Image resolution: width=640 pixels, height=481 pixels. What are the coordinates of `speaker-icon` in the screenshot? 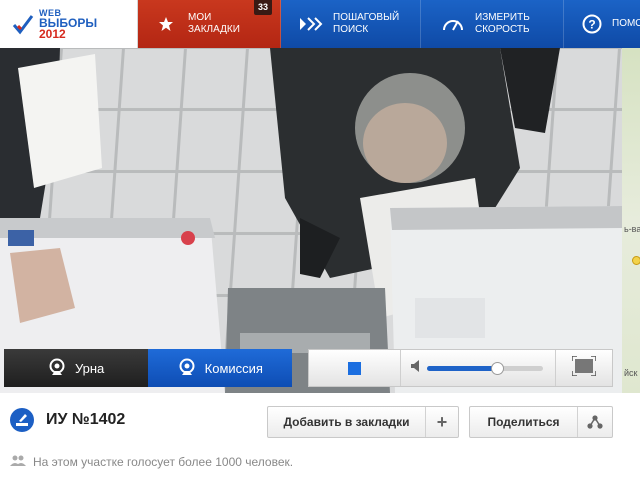 It's located at (416, 368).